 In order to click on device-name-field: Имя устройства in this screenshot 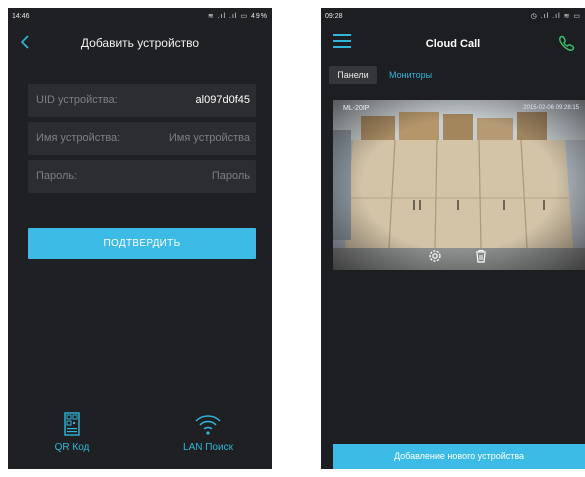, I will do `click(142, 138)`.